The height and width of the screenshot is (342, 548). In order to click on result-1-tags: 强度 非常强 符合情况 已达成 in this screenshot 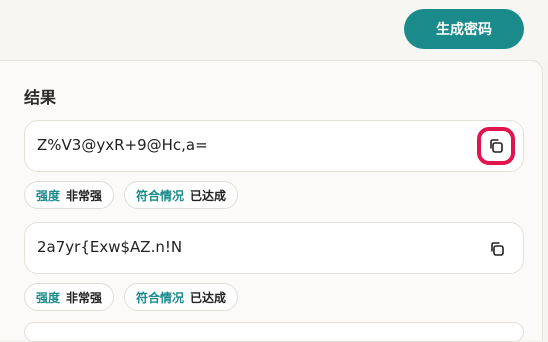, I will do `click(131, 195)`.